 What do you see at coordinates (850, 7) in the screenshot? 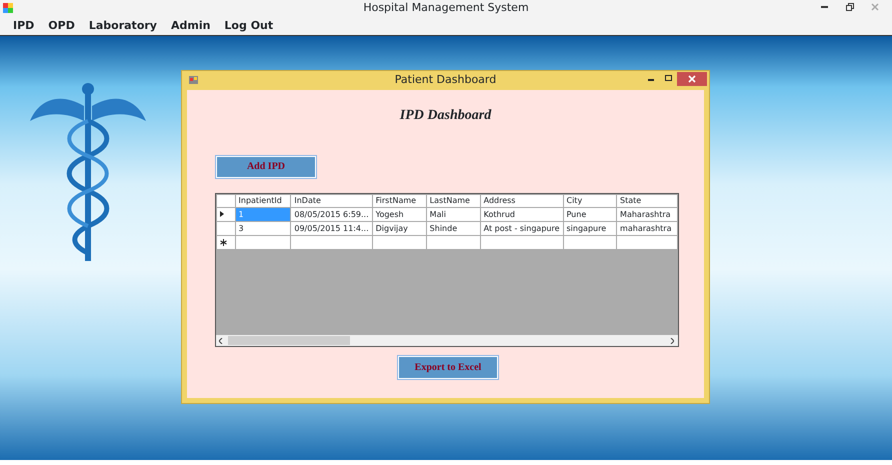
I see `restore-icon` at bounding box center [850, 7].